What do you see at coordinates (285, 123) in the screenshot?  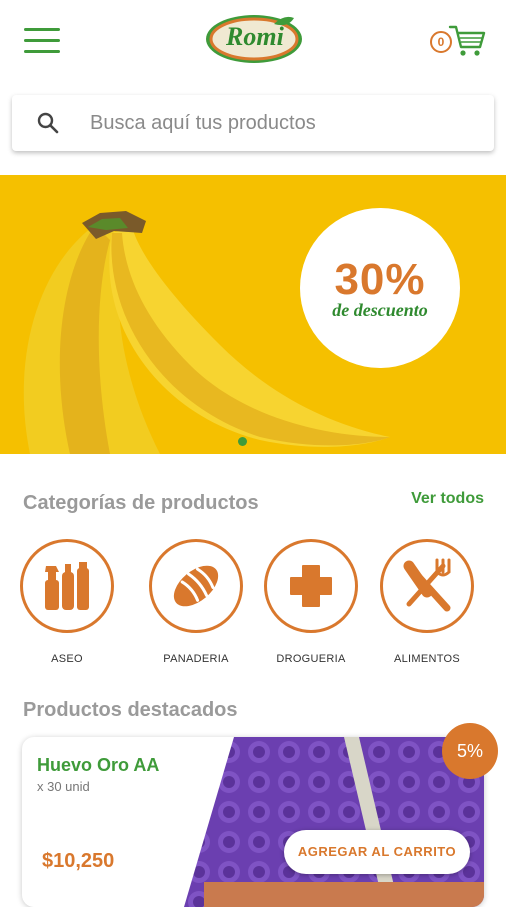 I see `search-input` at bounding box center [285, 123].